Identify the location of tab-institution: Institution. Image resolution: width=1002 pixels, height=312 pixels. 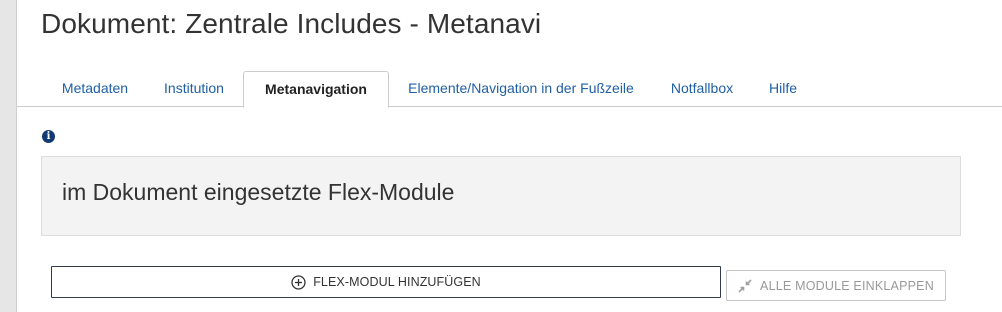
(194, 89).